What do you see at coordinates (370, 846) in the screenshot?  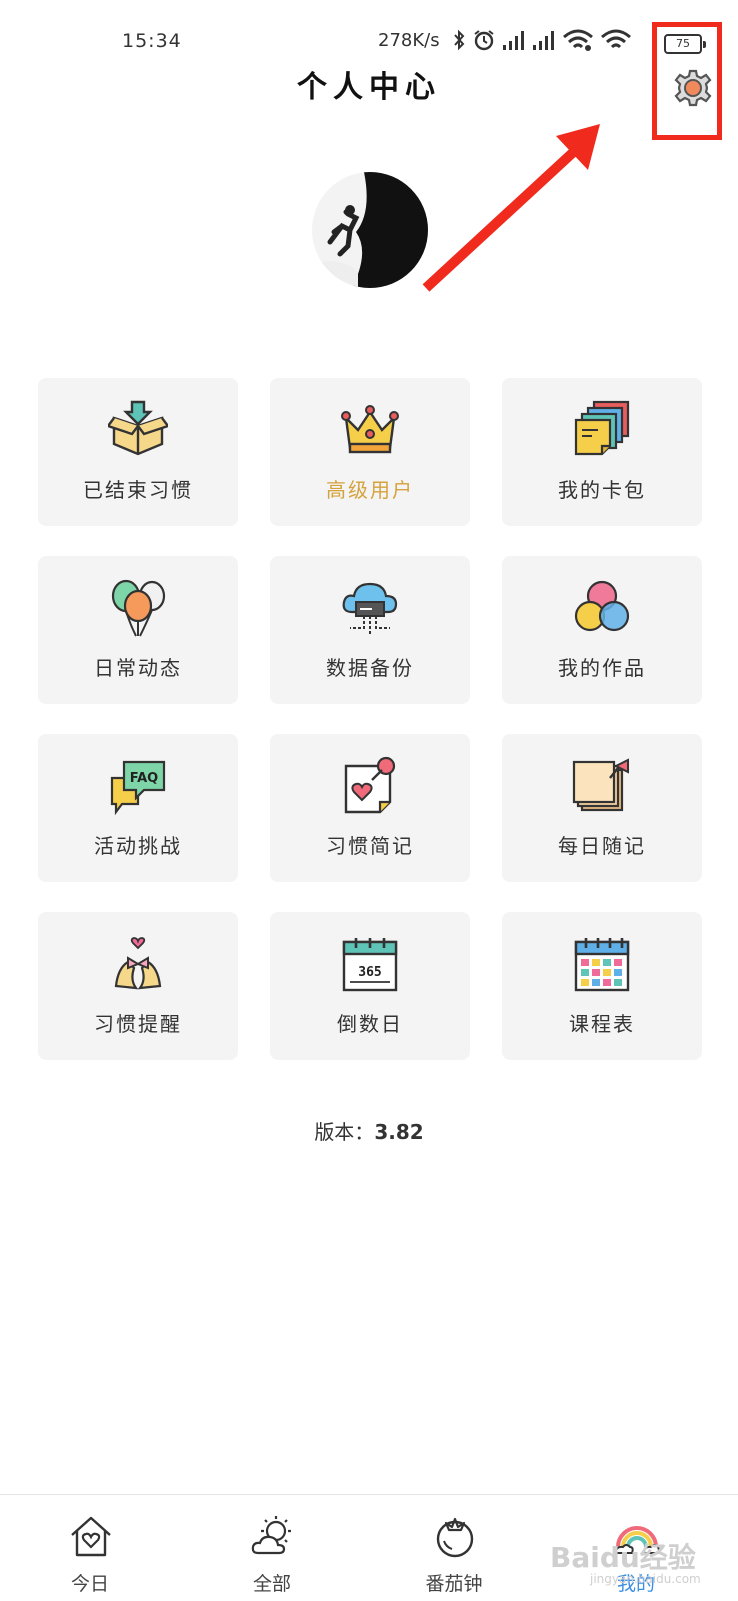 I see `tile-label: 习惯简记` at bounding box center [370, 846].